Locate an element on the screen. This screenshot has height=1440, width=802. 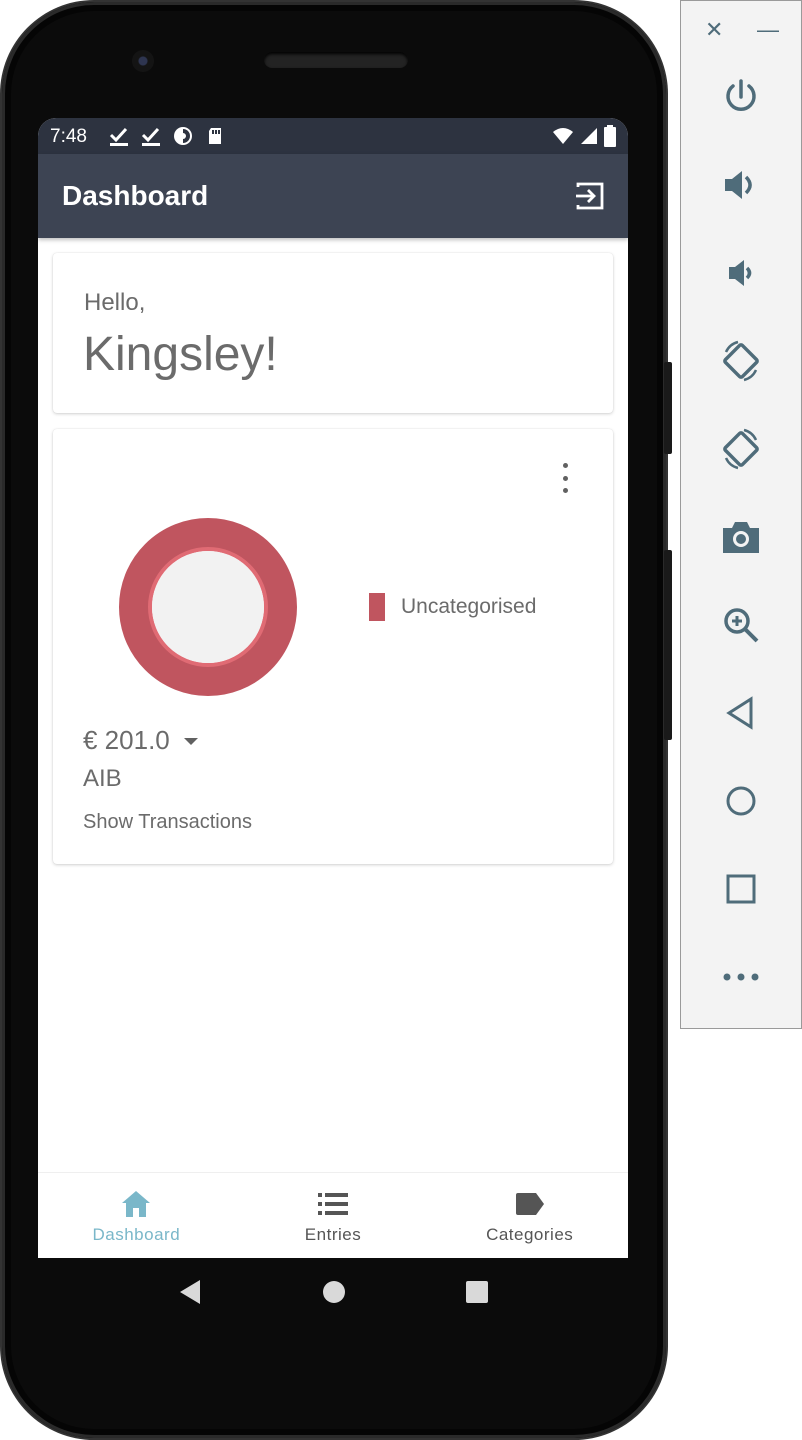
camera-icon is located at coordinates (741, 537).